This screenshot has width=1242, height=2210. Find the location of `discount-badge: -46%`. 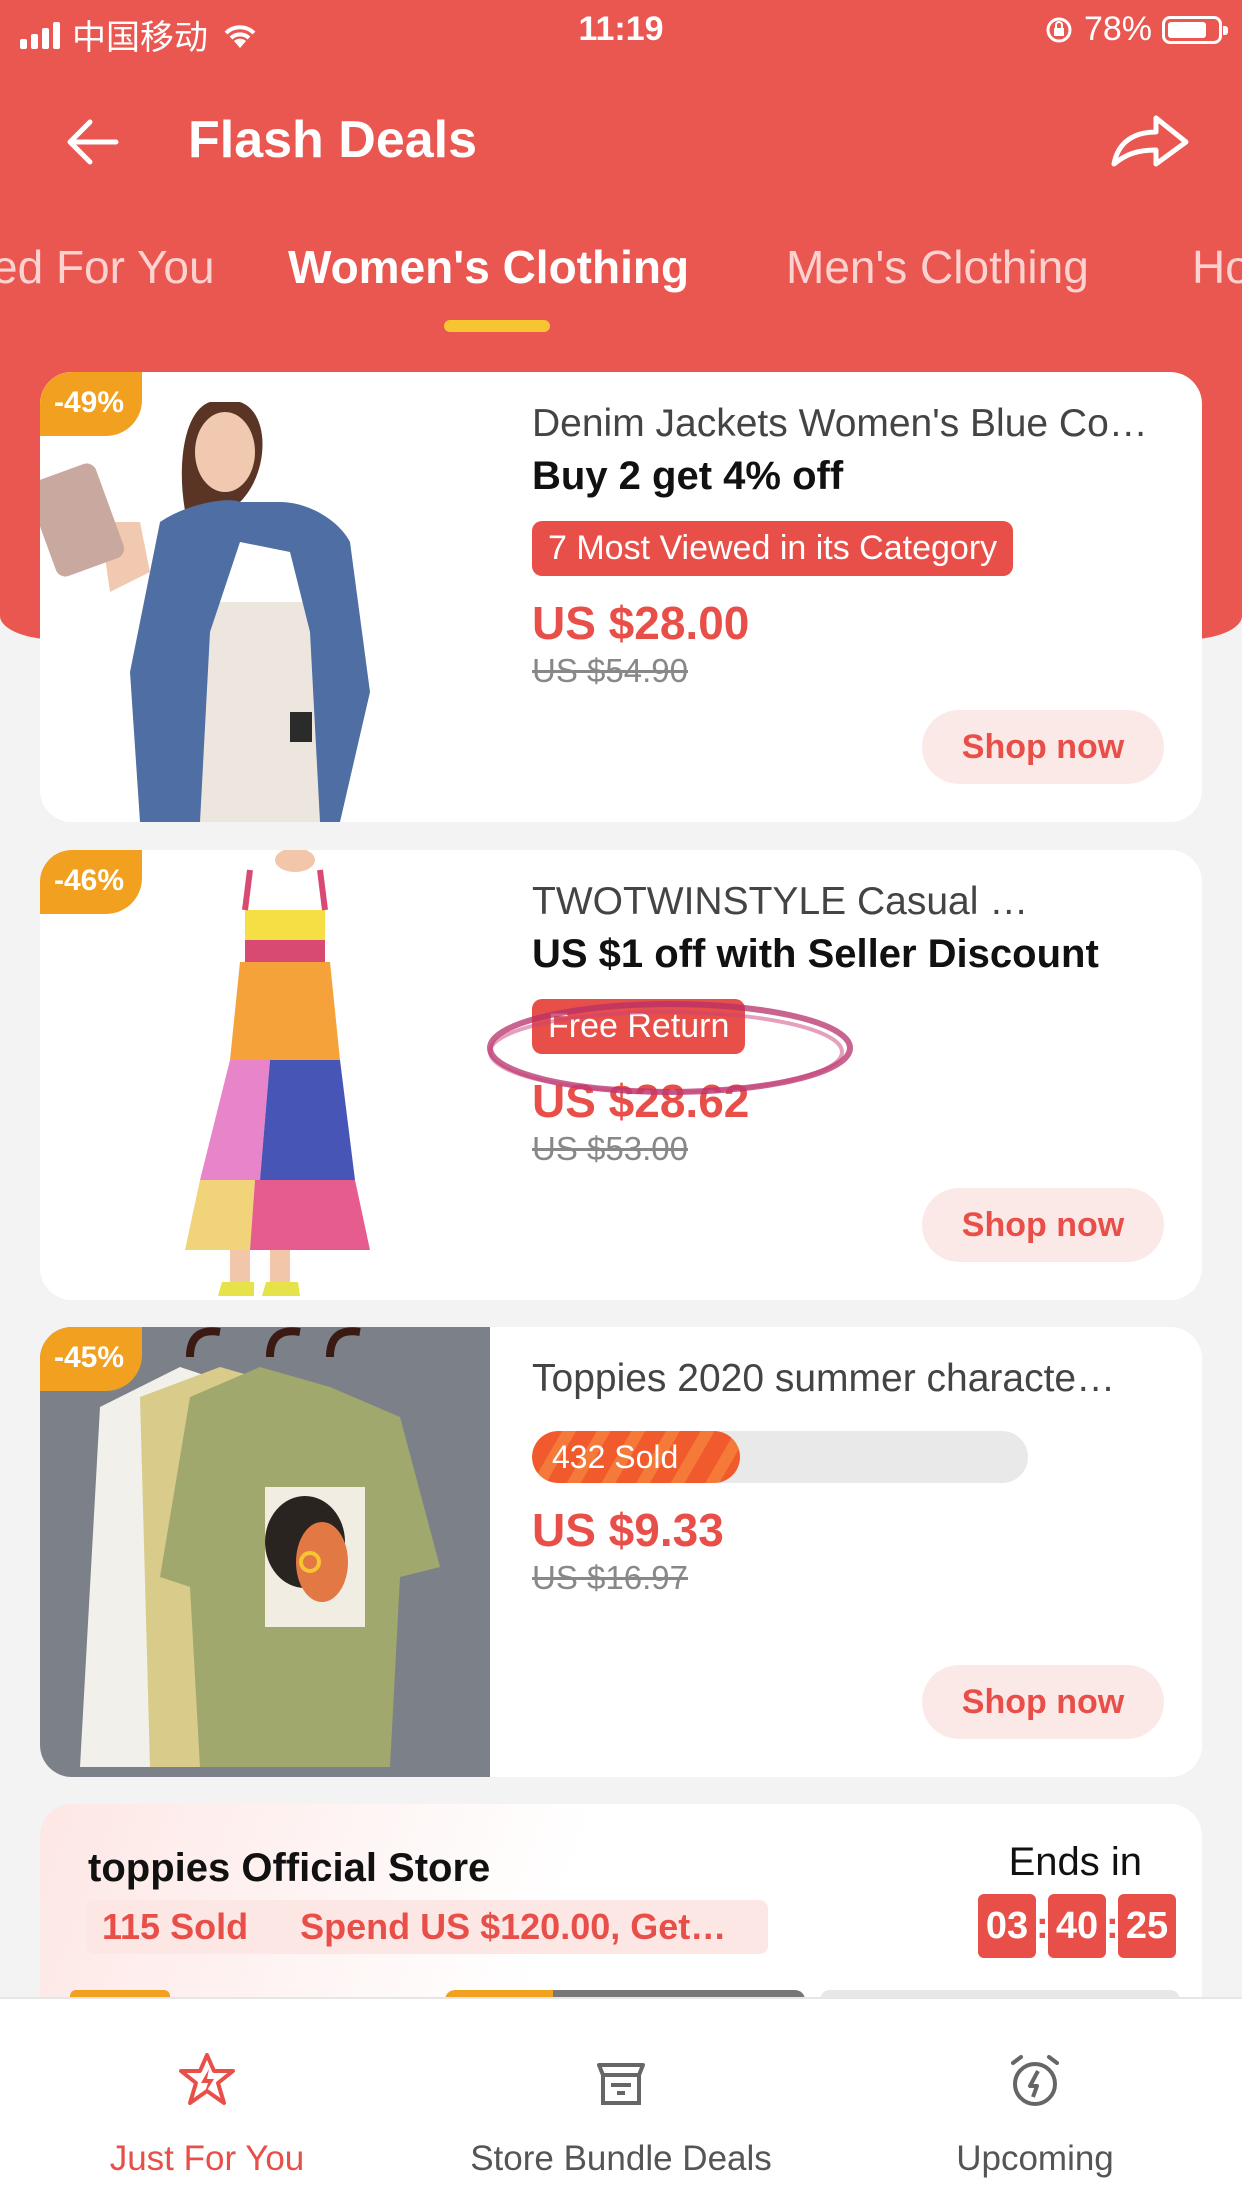

discount-badge: -46% is located at coordinates (91, 882).